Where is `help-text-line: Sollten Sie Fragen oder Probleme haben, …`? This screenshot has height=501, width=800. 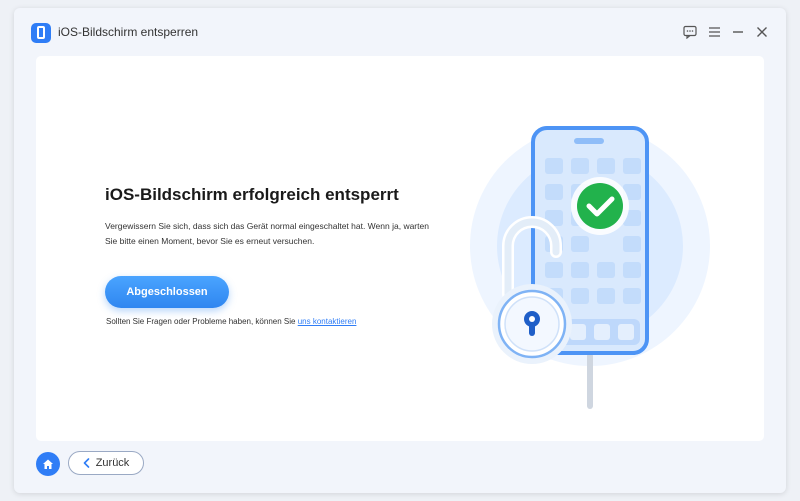
help-text-line: Sollten Sie Fragen oder Probleme haben, … is located at coordinates (231, 321).